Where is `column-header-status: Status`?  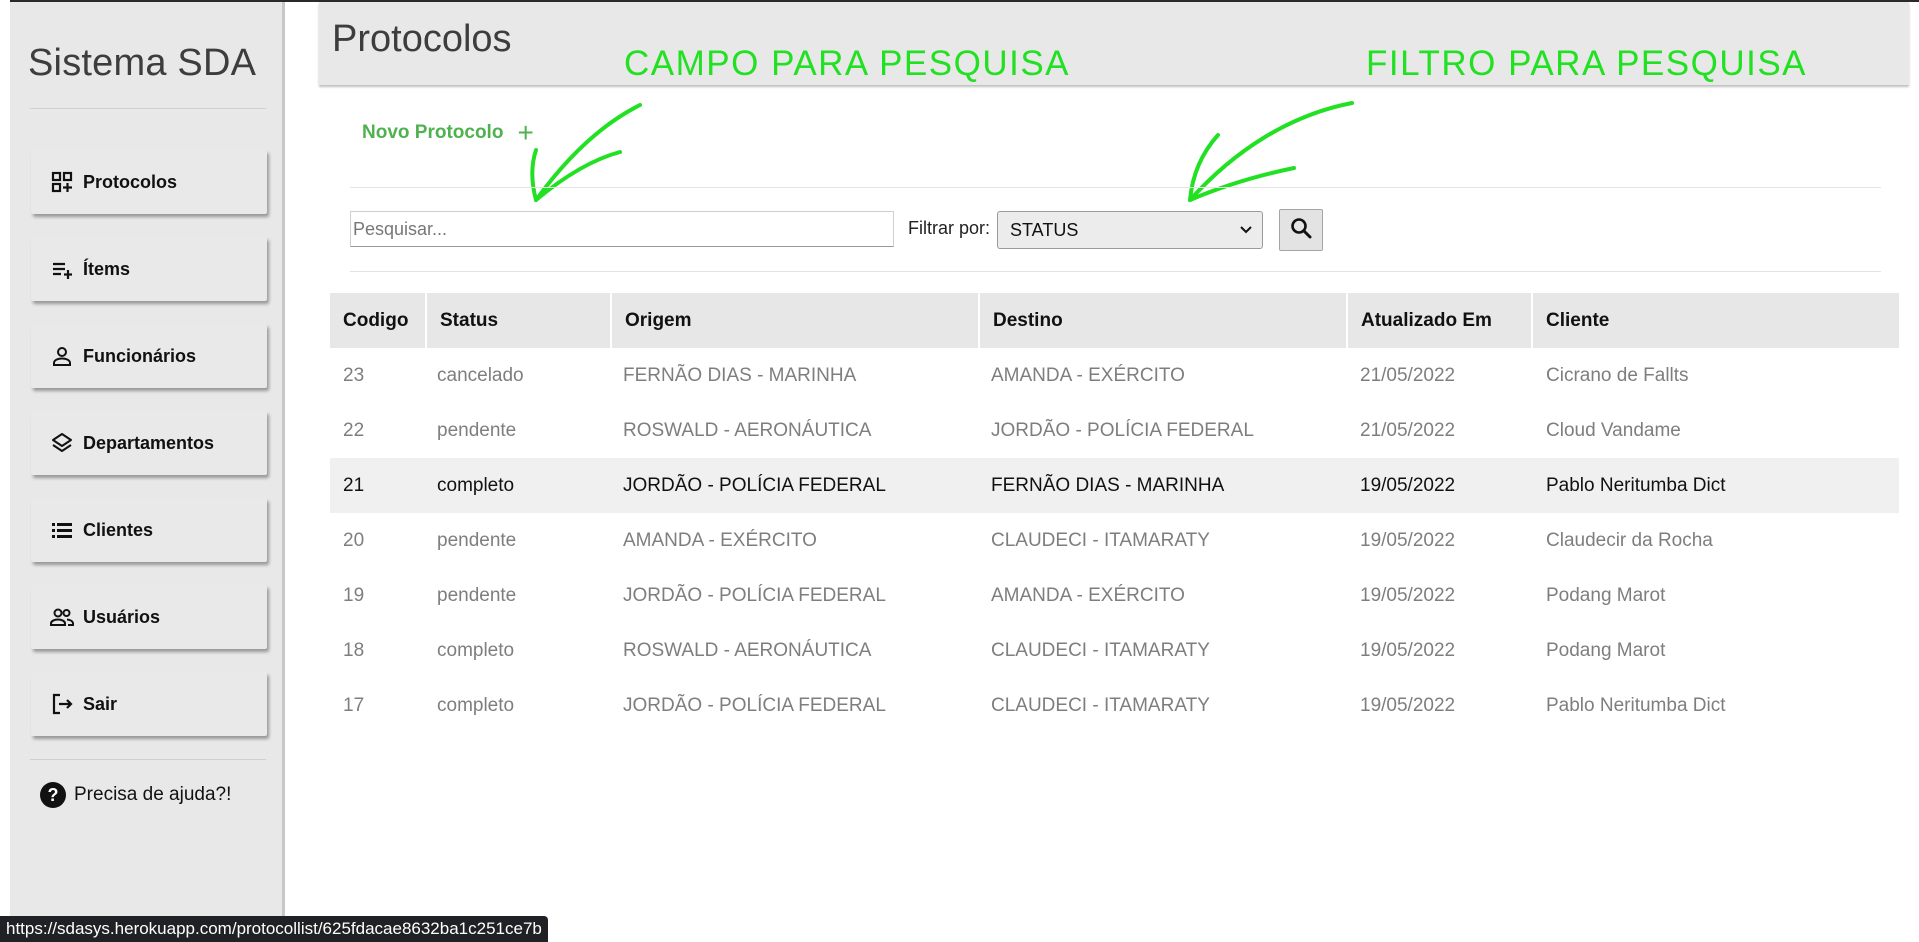 column-header-status: Status is located at coordinates (517, 320).